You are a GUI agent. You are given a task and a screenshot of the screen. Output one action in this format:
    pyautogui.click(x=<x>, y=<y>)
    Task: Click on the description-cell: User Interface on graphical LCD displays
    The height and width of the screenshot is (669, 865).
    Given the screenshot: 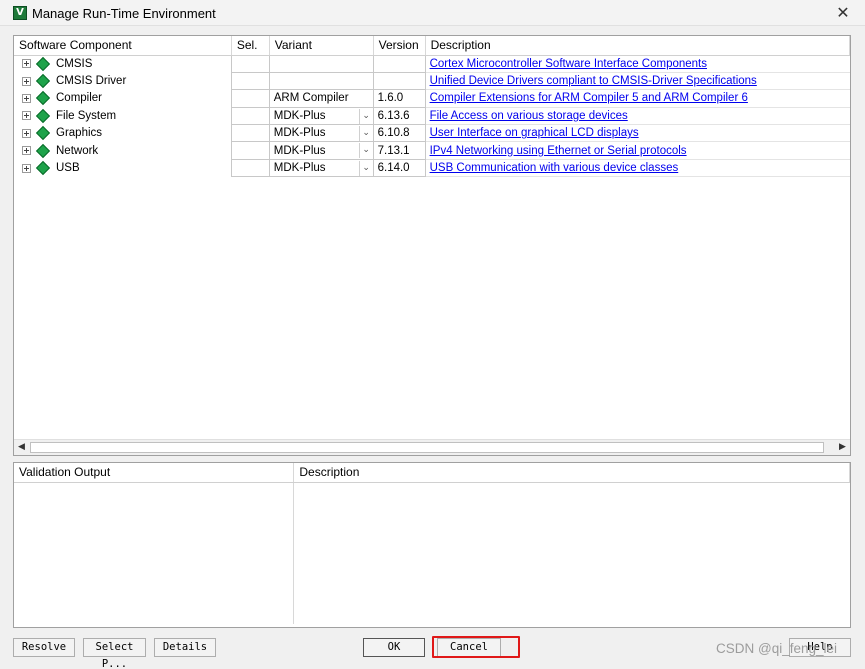 What is the action you would take?
    pyautogui.click(x=637, y=133)
    